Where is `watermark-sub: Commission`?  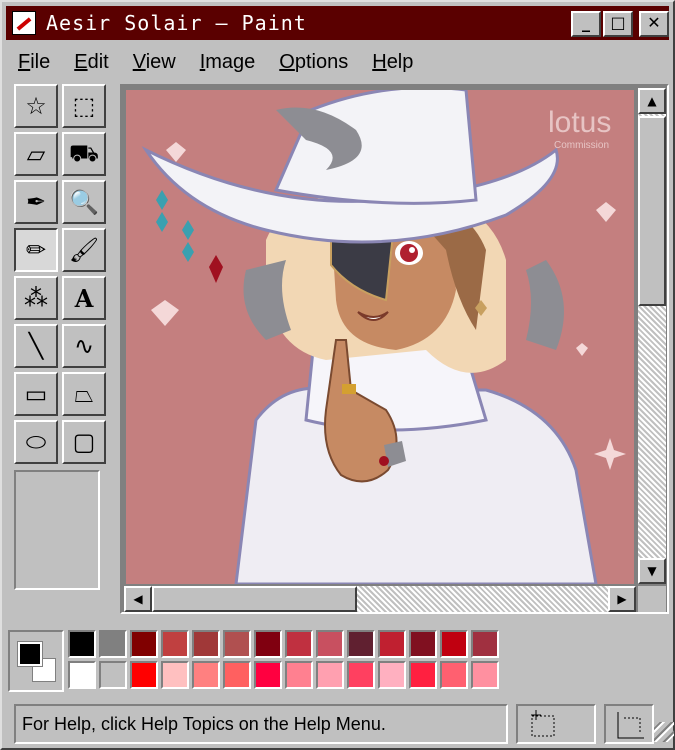 watermark-sub: Commission is located at coordinates (581, 145).